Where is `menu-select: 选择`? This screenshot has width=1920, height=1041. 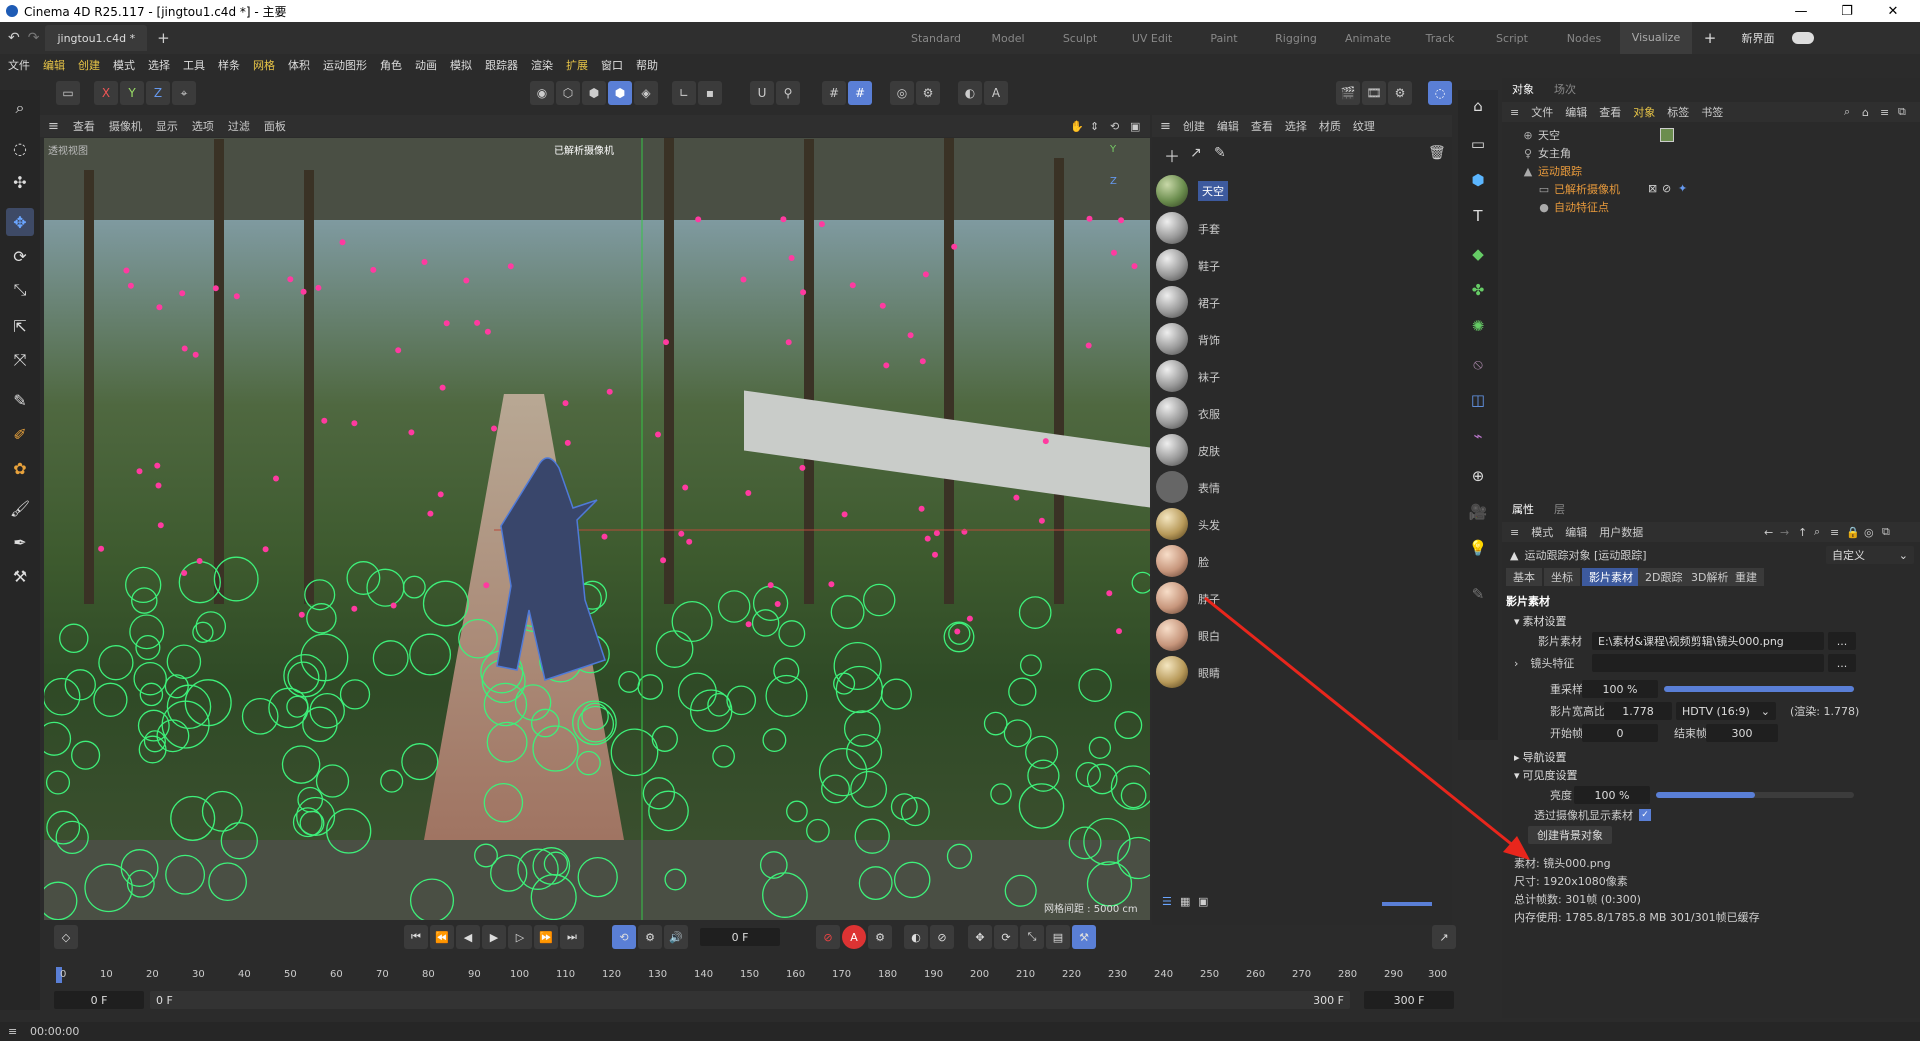 menu-select: 选择 is located at coordinates (159, 65).